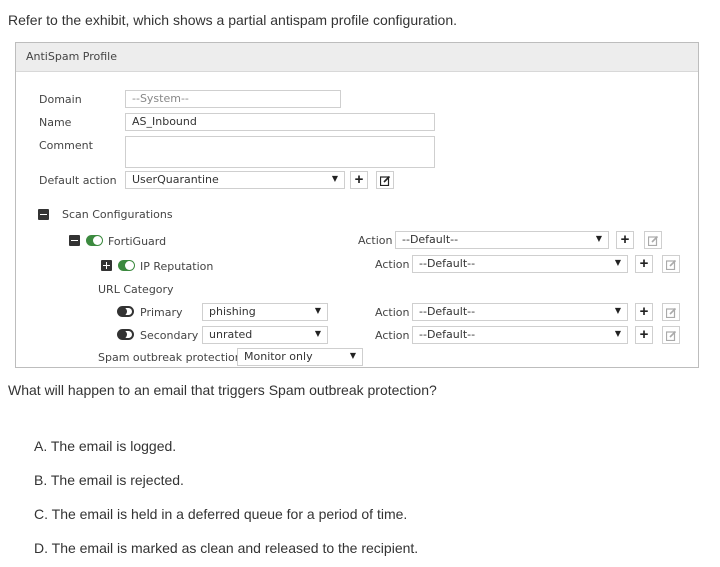 This screenshot has height=567, width=720. What do you see at coordinates (137, 241) in the screenshot?
I see `fortiguard-label: FortiGuard` at bounding box center [137, 241].